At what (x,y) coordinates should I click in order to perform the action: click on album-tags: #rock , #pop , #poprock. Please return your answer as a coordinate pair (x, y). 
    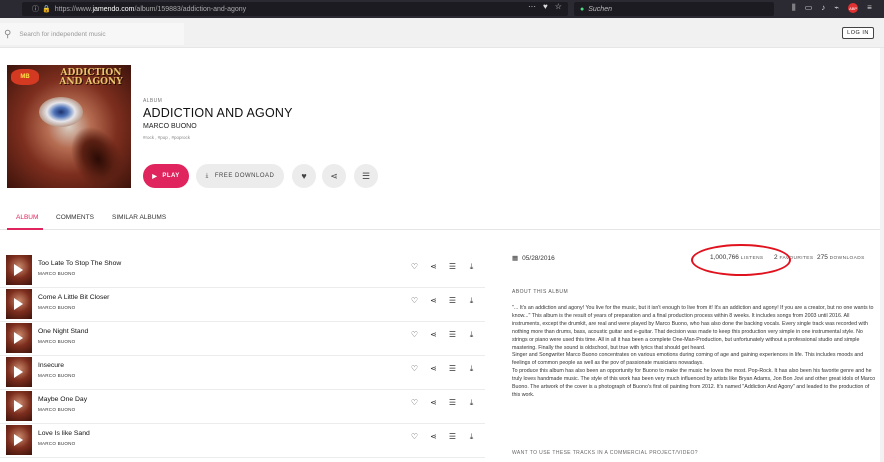
    Looking at the image, I should click on (166, 137).